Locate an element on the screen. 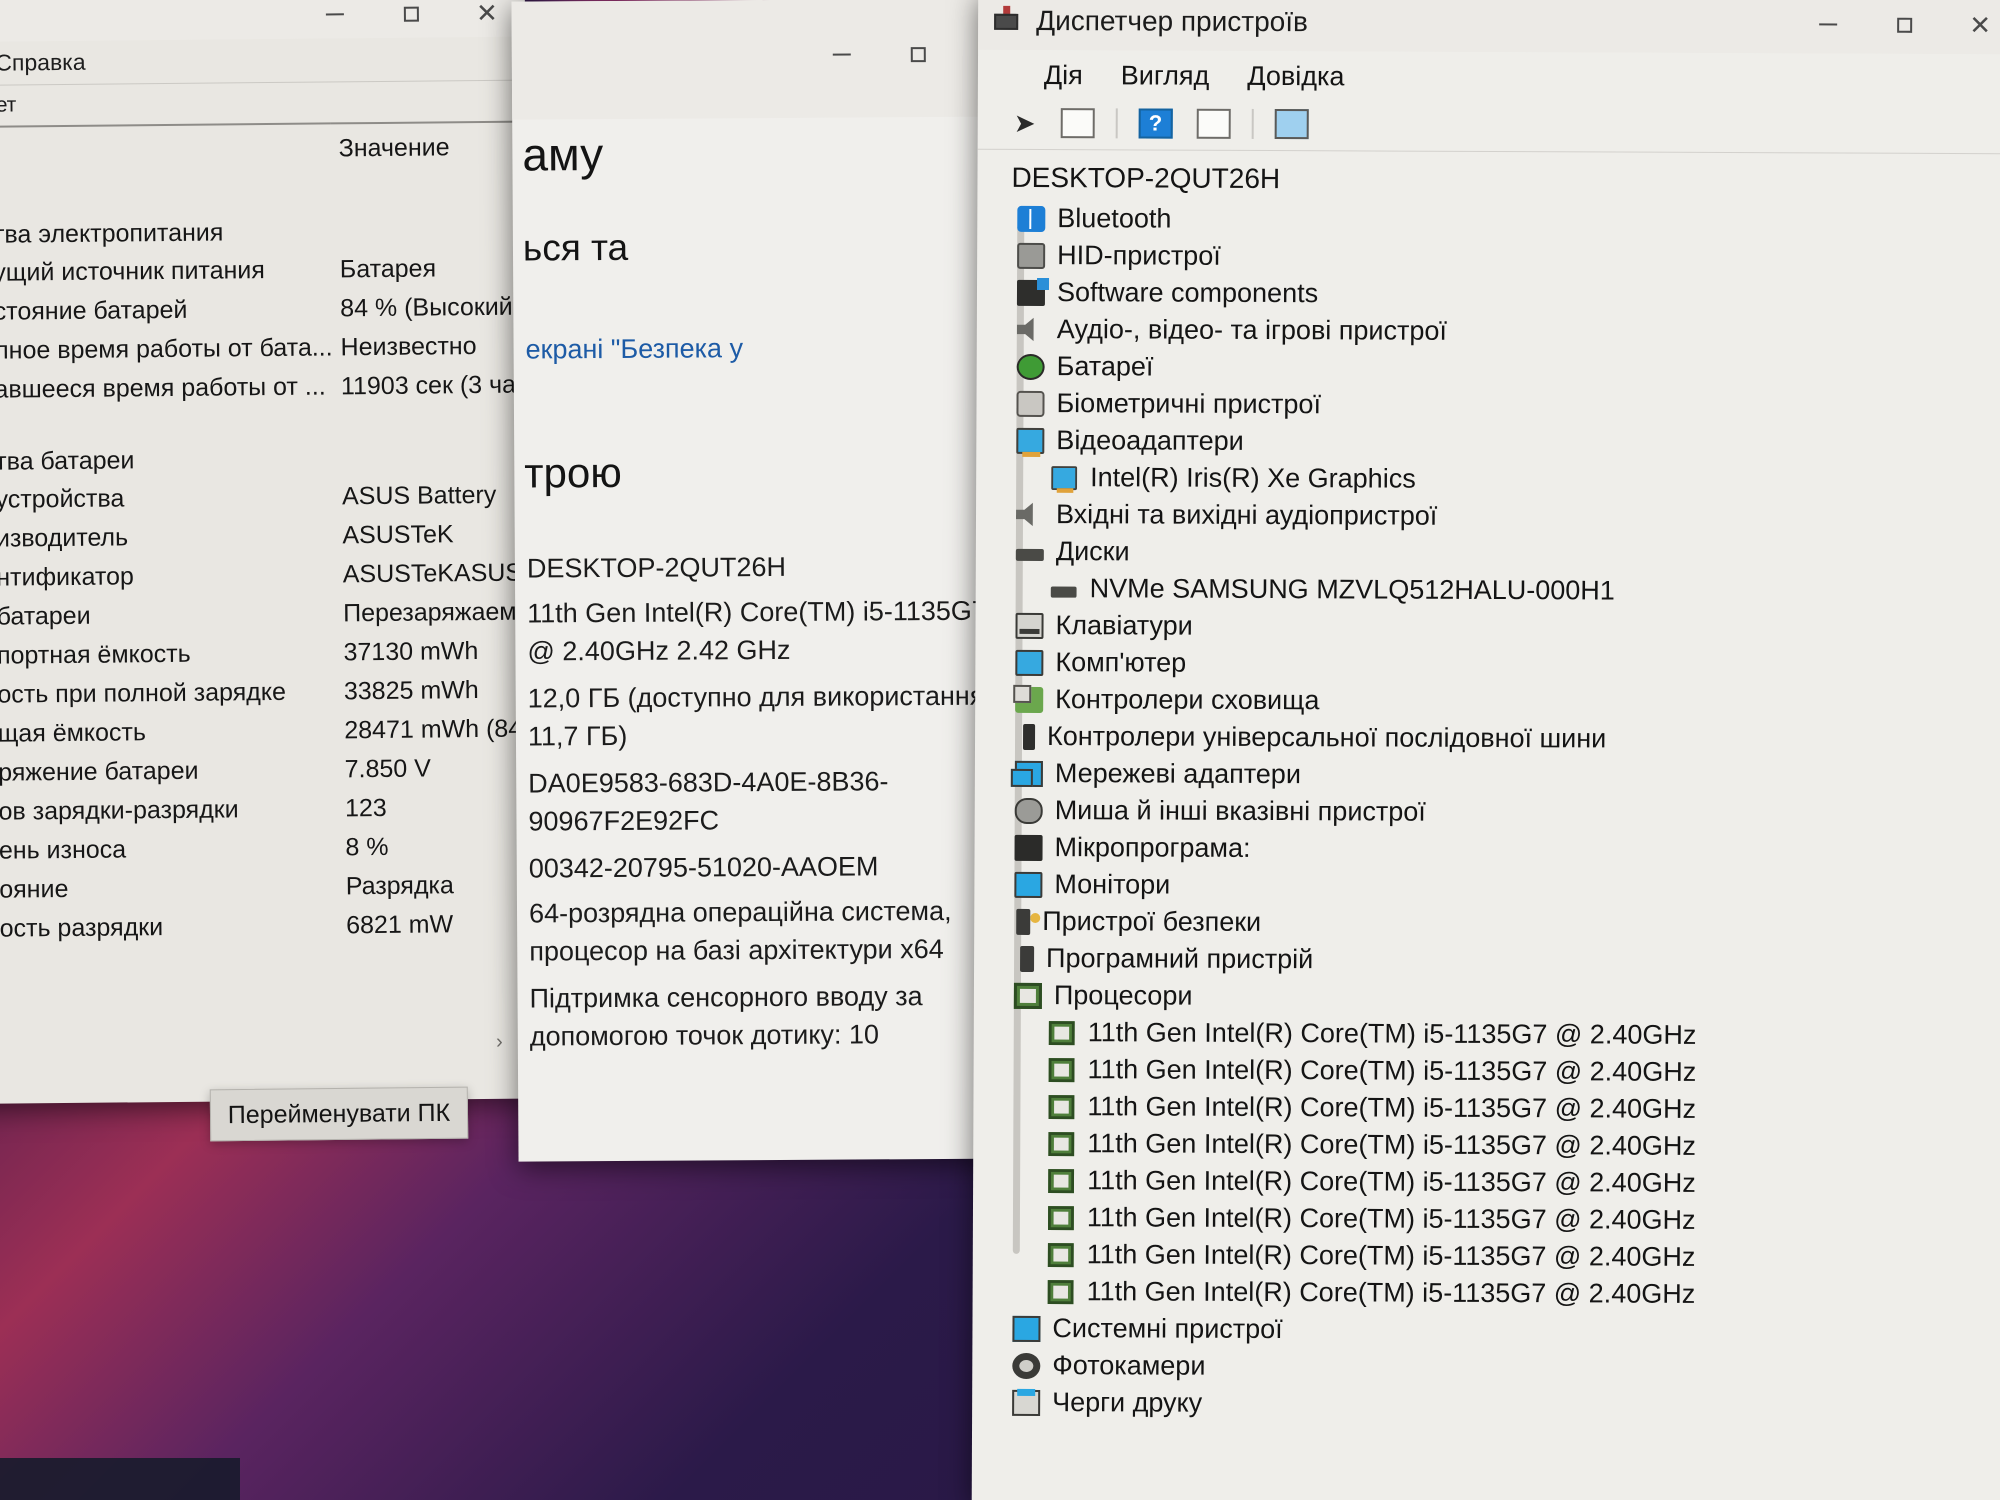  tree-item-system-devices: Системні пристрої is located at coordinates (1492, 1330).